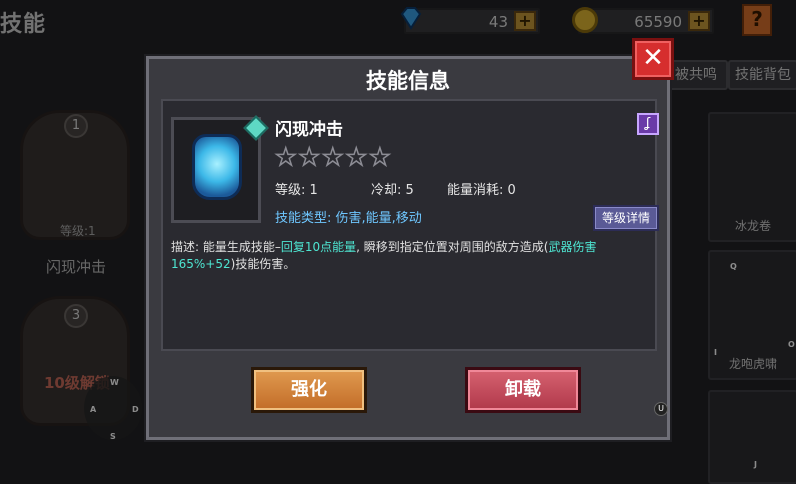 The height and width of the screenshot is (484, 796). What do you see at coordinates (263, 264) in the screenshot?
I see `description-text: )技能伤害。` at bounding box center [263, 264].